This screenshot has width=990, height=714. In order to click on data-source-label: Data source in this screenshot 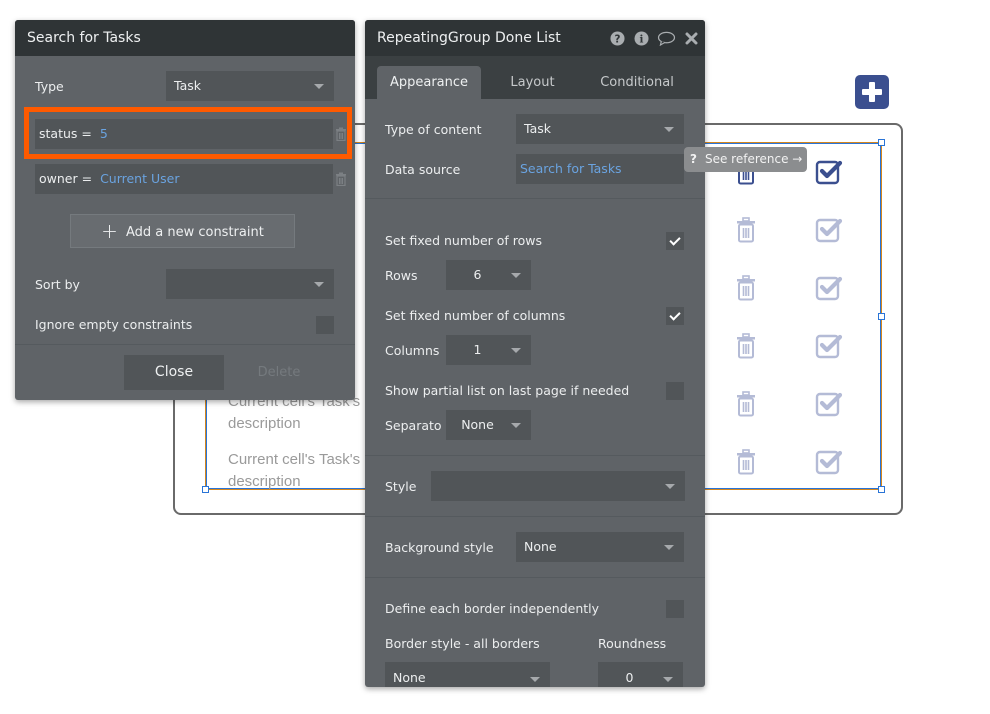, I will do `click(423, 169)`.